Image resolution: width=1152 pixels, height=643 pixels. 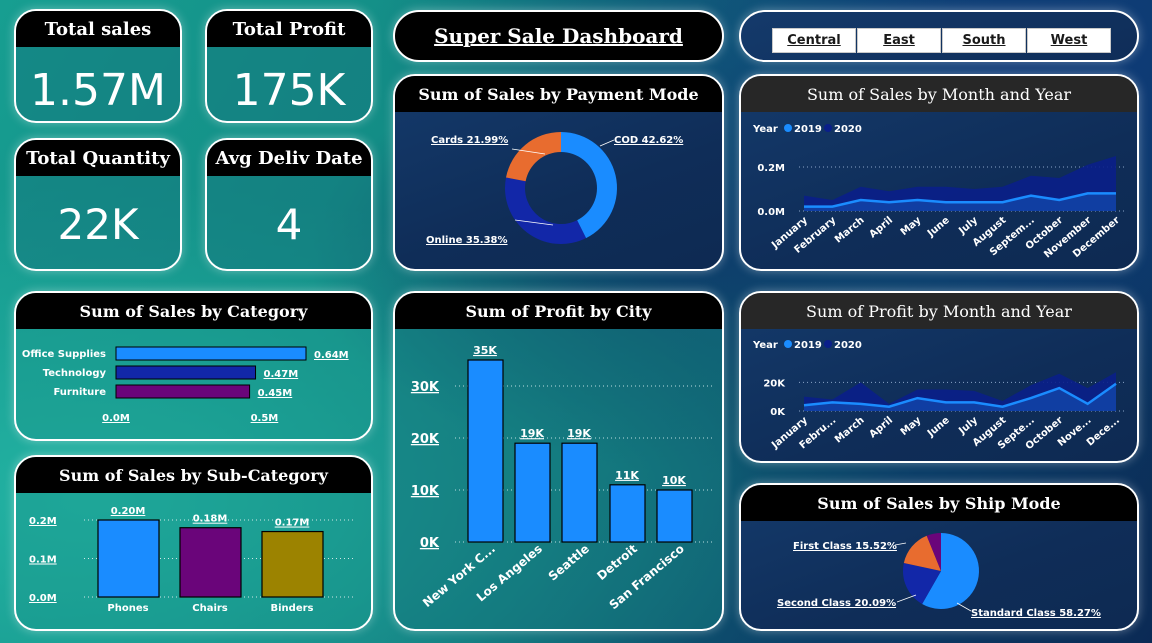 I want to click on profit-month-y-tick: 0K, so click(x=778, y=412).